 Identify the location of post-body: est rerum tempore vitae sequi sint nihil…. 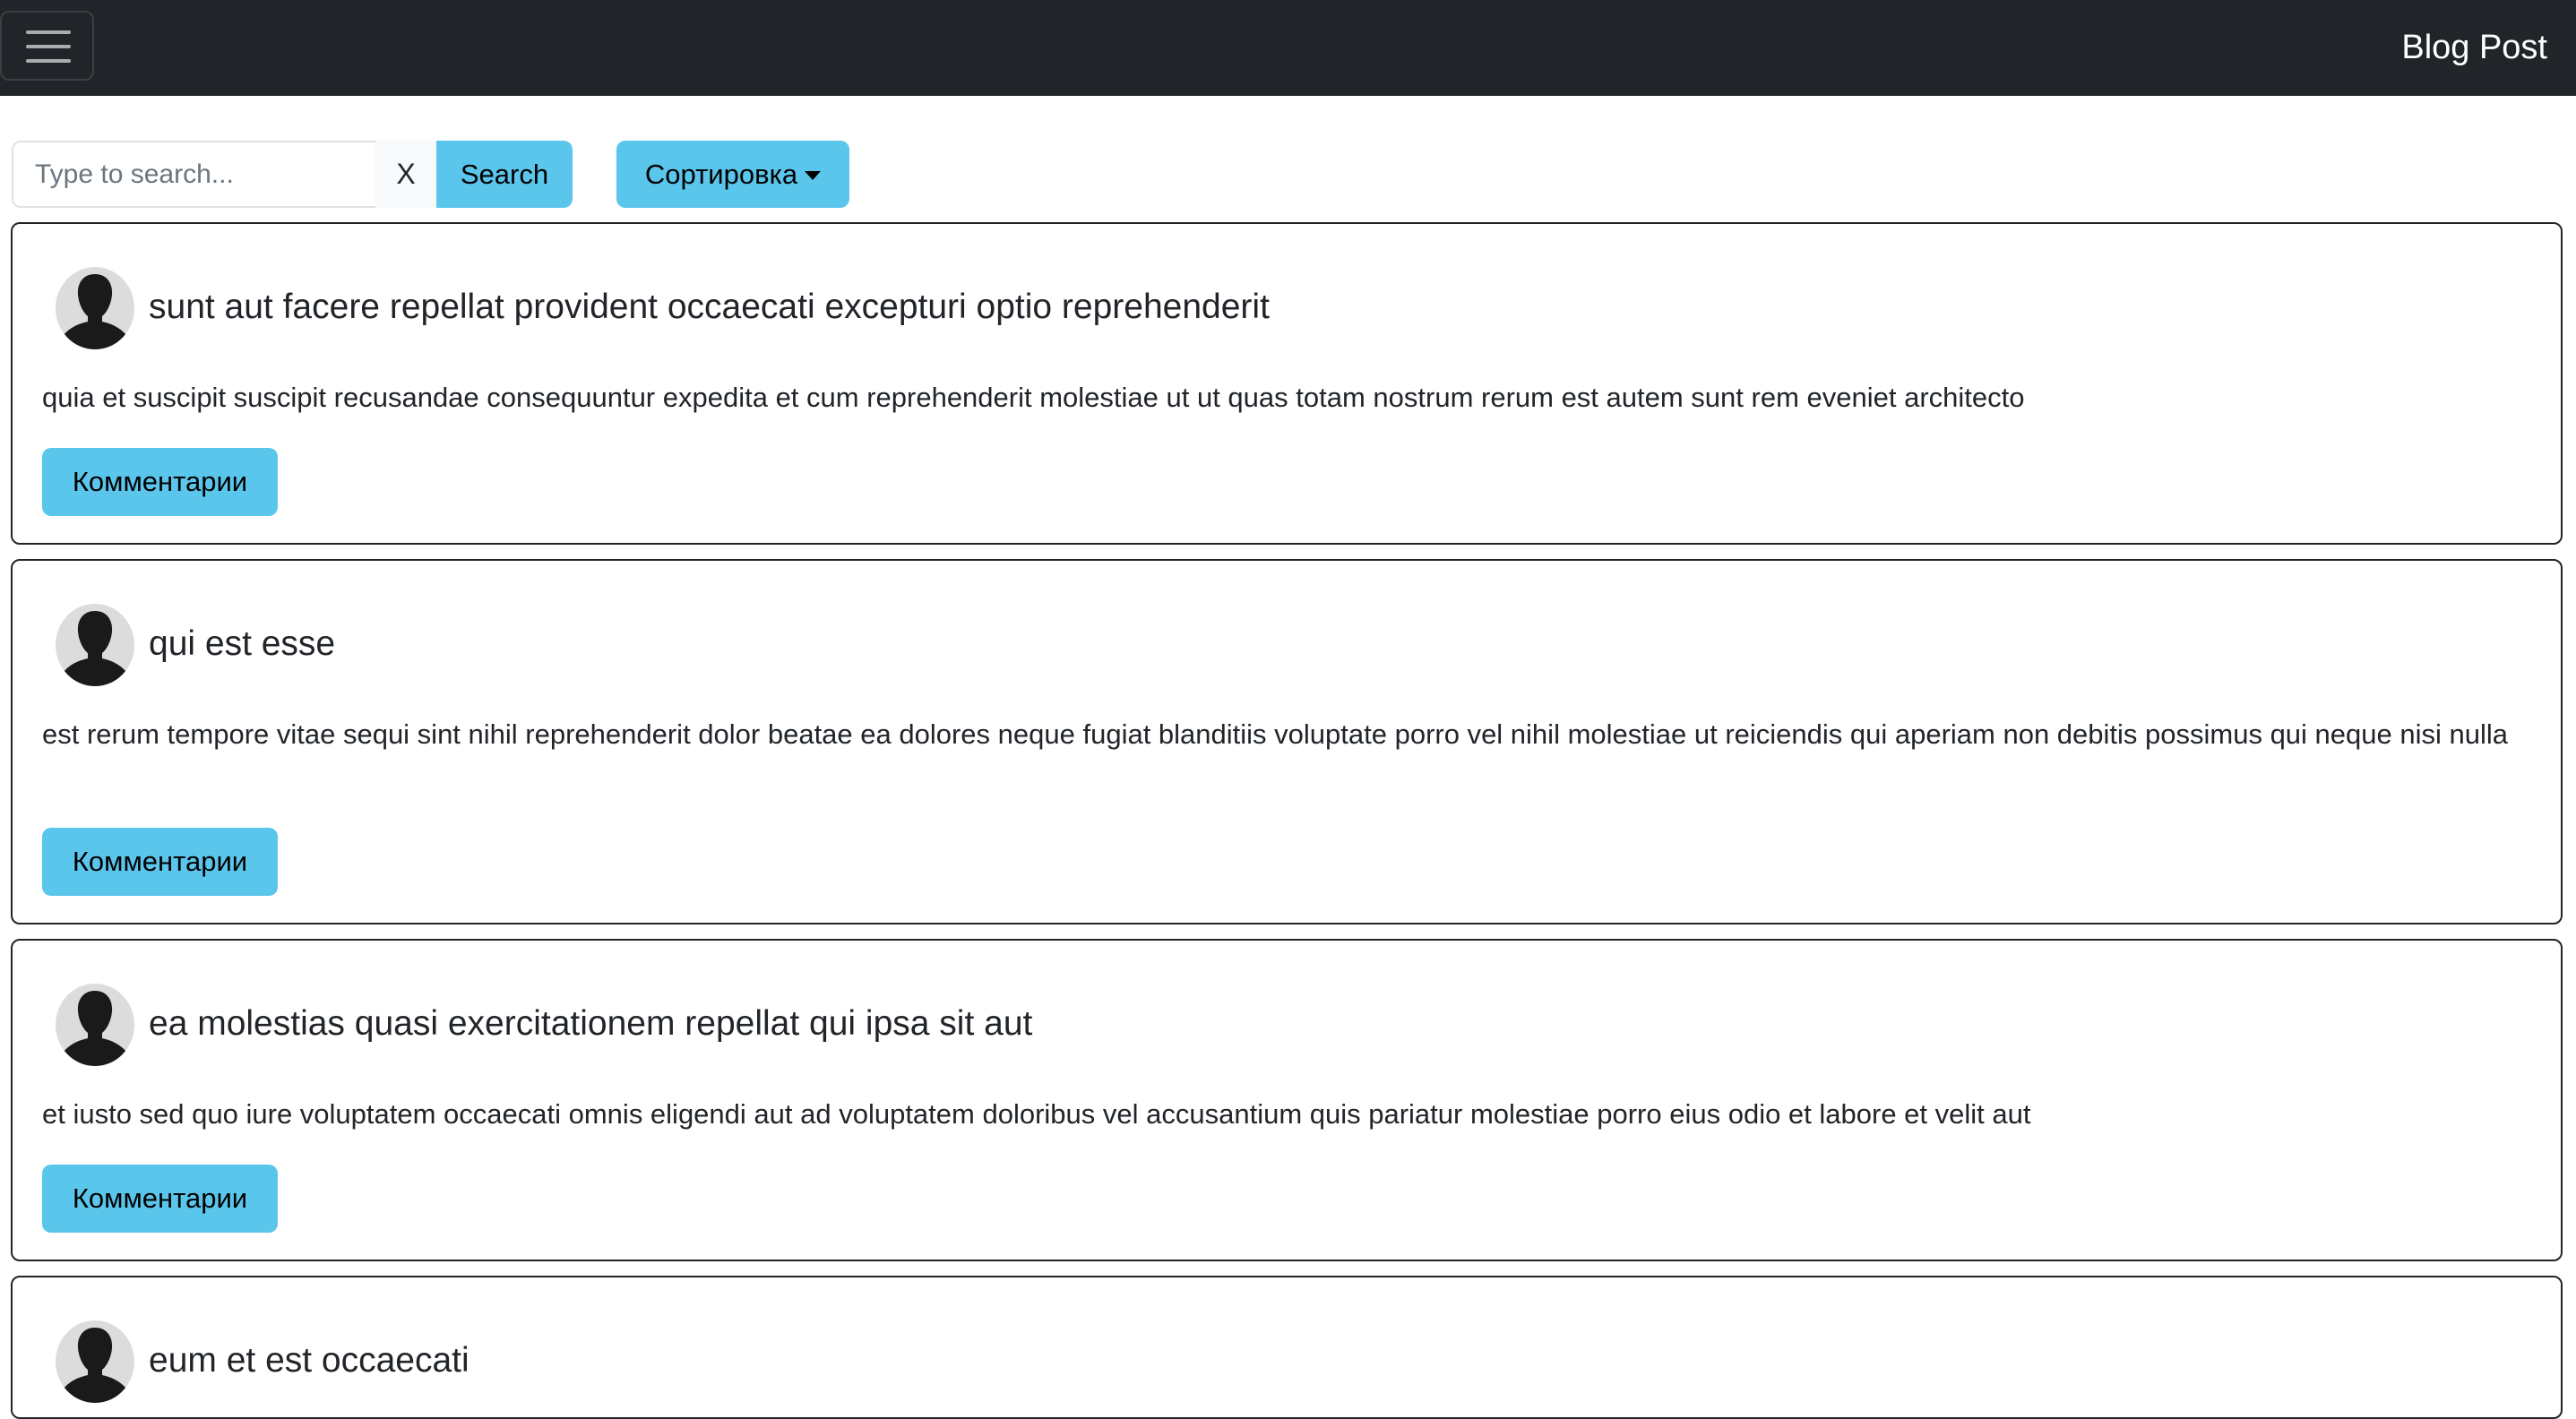
(1275, 734).